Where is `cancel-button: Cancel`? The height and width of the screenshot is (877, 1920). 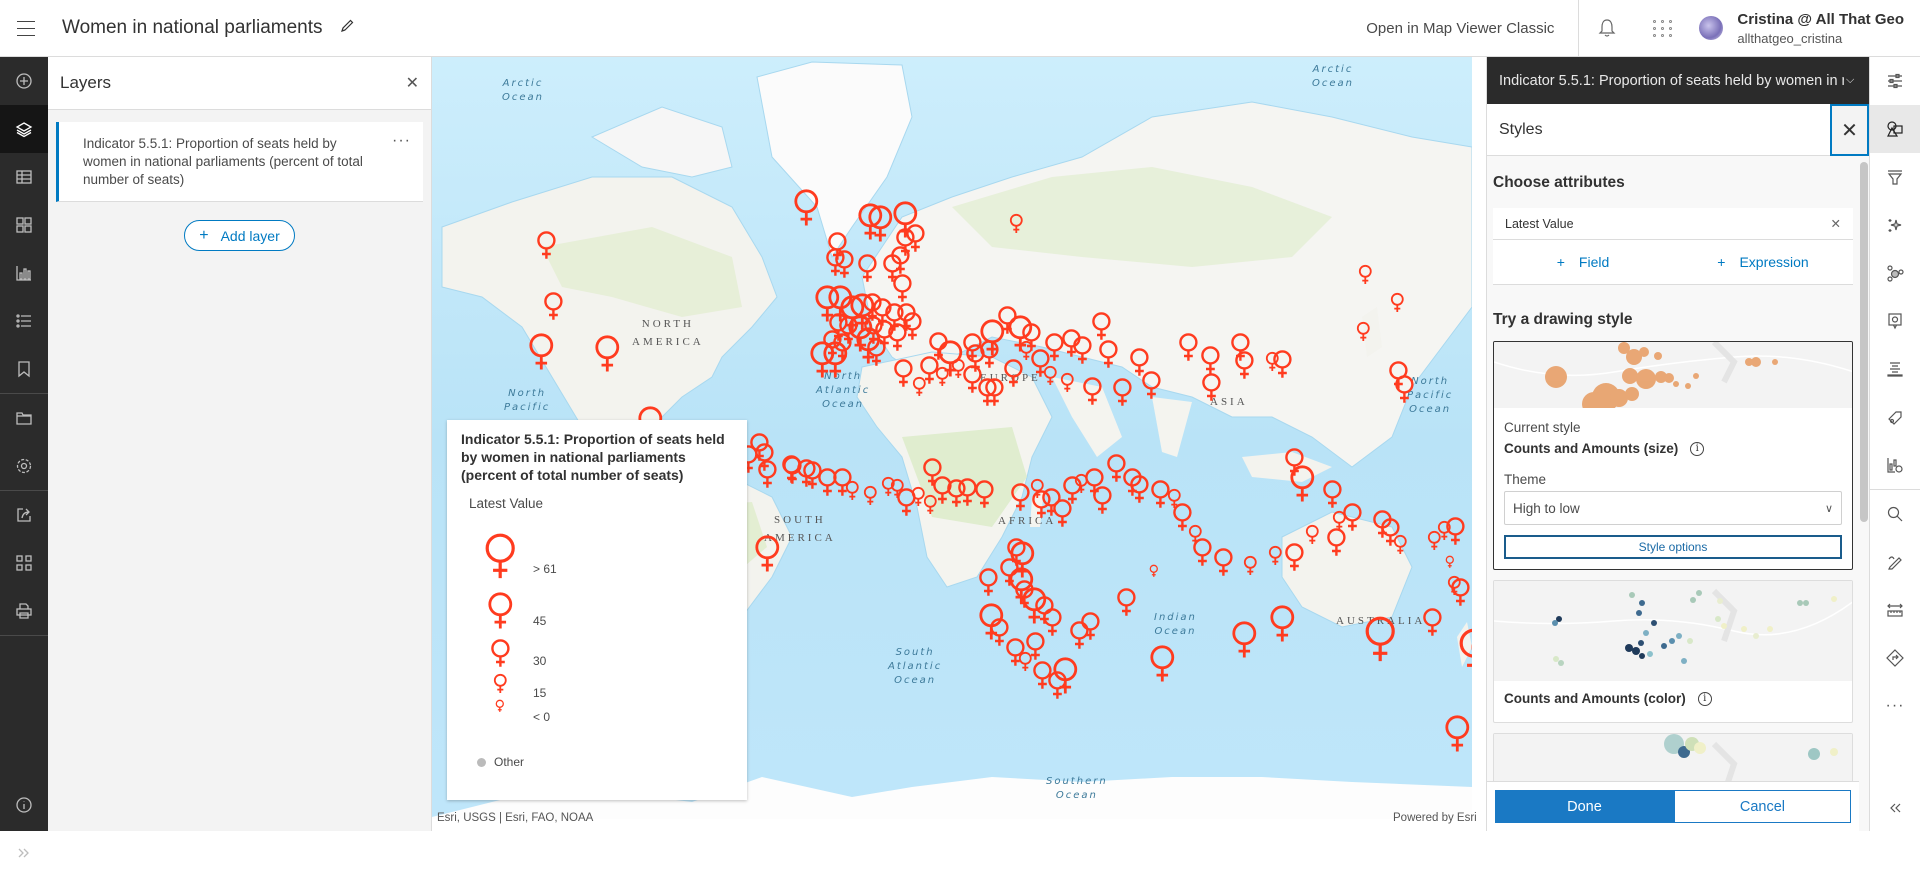
cancel-button: Cancel is located at coordinates (1762, 806).